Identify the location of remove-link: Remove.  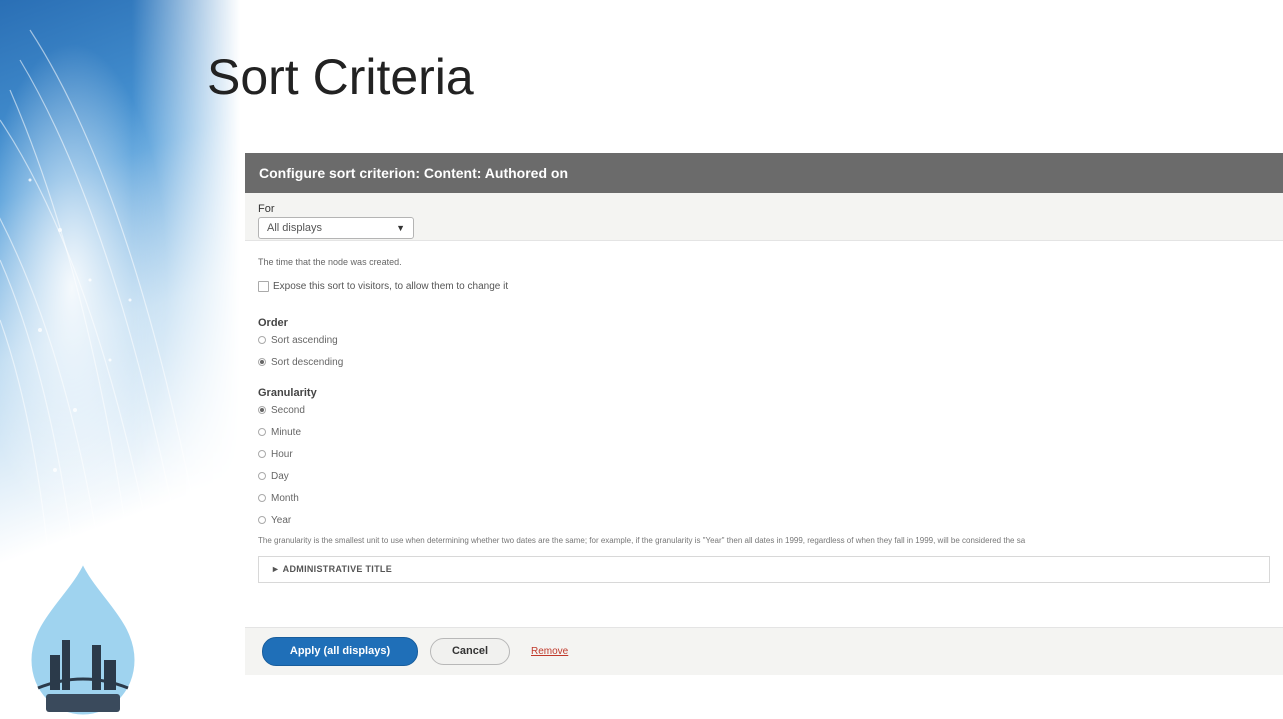
(549, 651).